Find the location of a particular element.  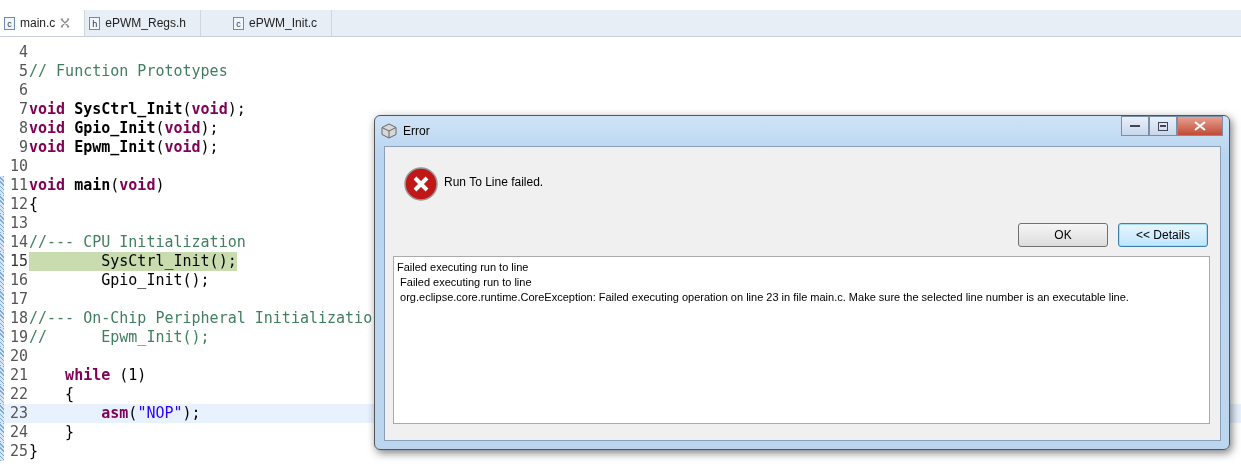

line-number: 19 is located at coordinates (18, 337).